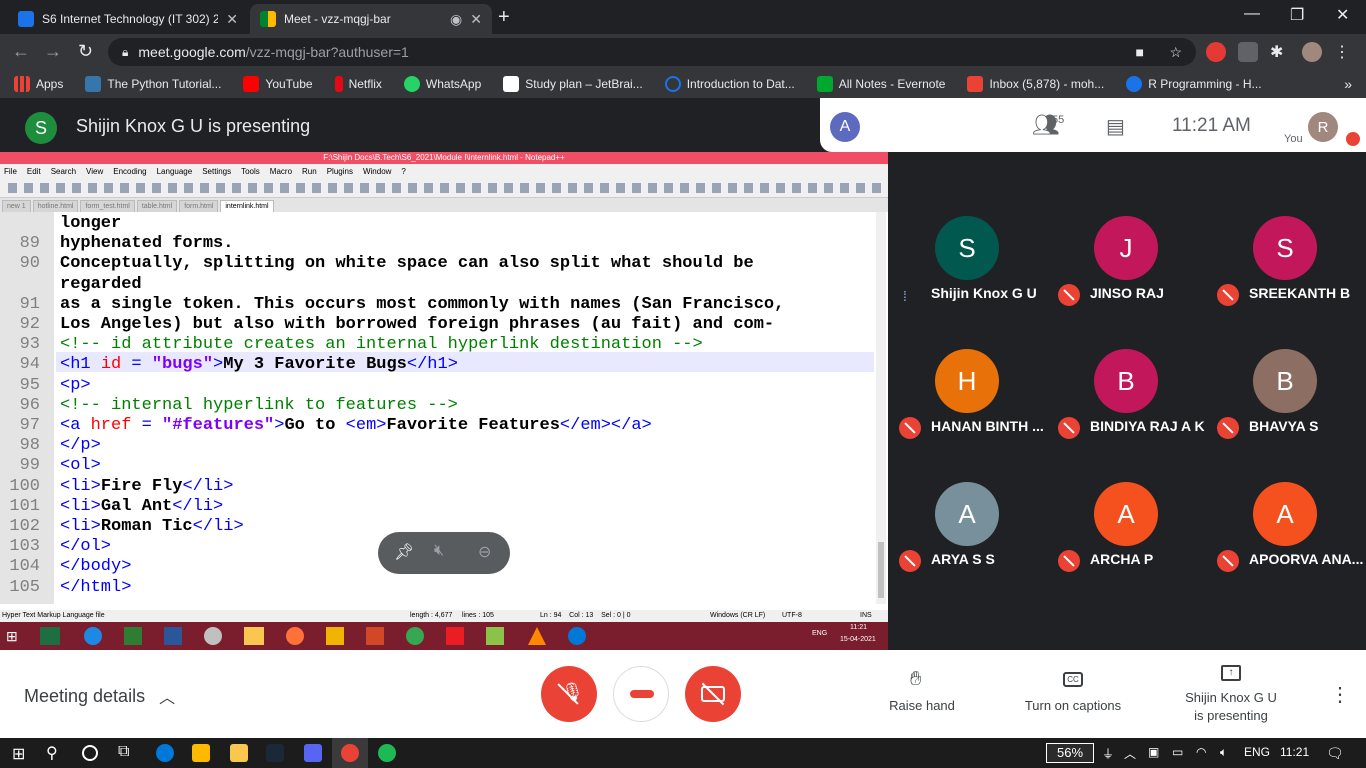 The height and width of the screenshot is (768, 1366). What do you see at coordinates (1070, 753) in the screenshot?
I see `battery-indicator: 56%` at bounding box center [1070, 753].